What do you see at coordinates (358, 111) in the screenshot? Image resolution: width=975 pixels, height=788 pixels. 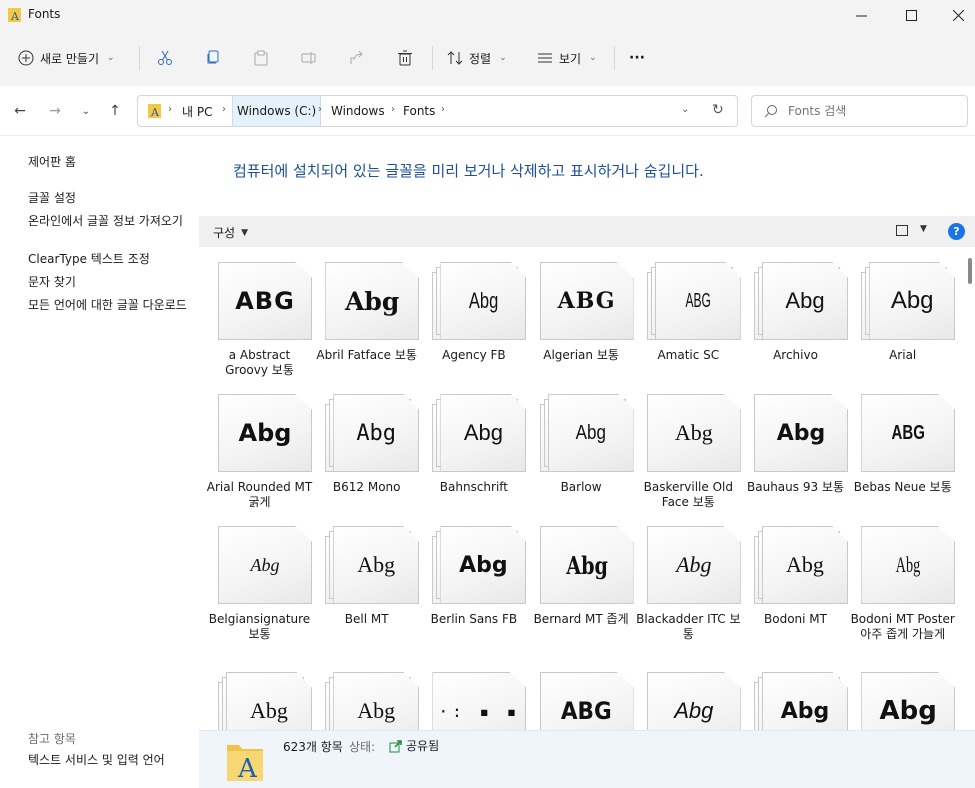 I see `breadcrumb-windows: Windows` at bounding box center [358, 111].